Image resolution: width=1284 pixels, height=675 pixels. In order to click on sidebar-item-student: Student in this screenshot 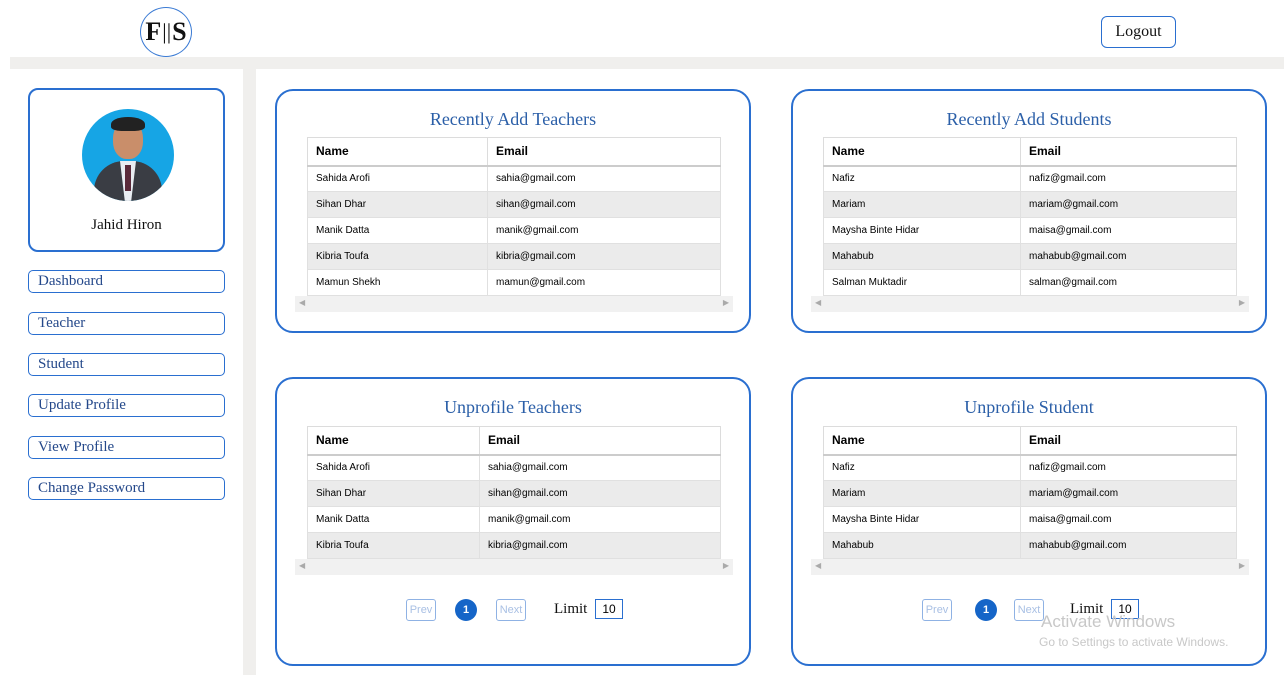, I will do `click(126, 364)`.